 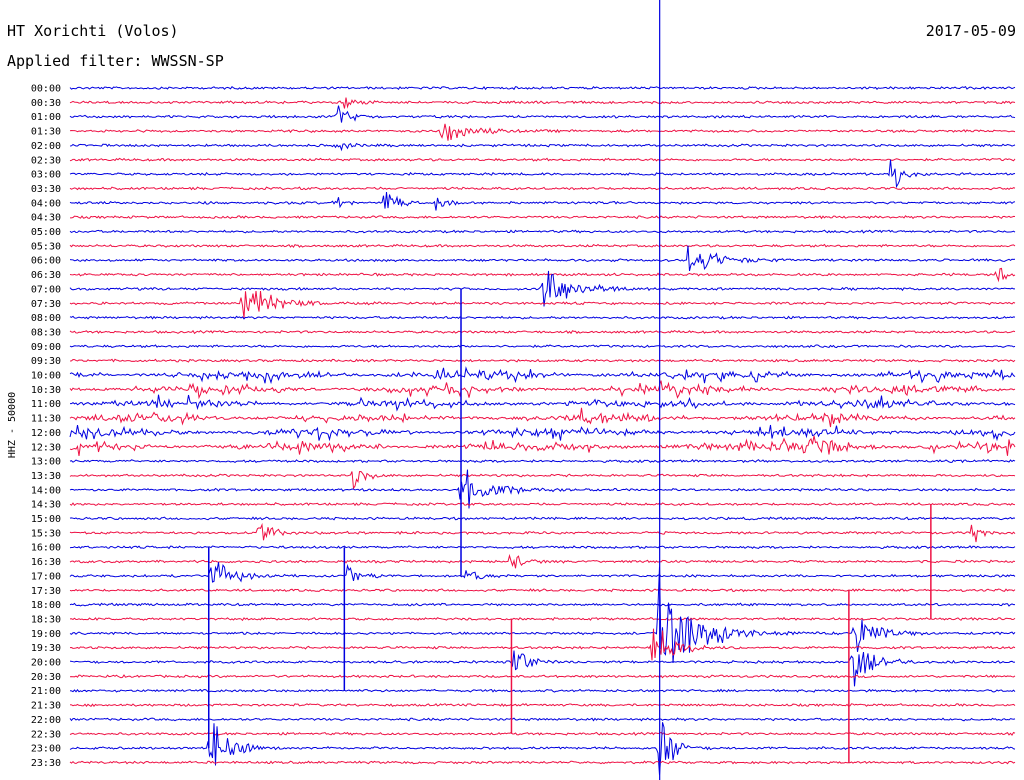 What do you see at coordinates (46, 275) in the screenshot?
I see `time-tick-label: 06:30` at bounding box center [46, 275].